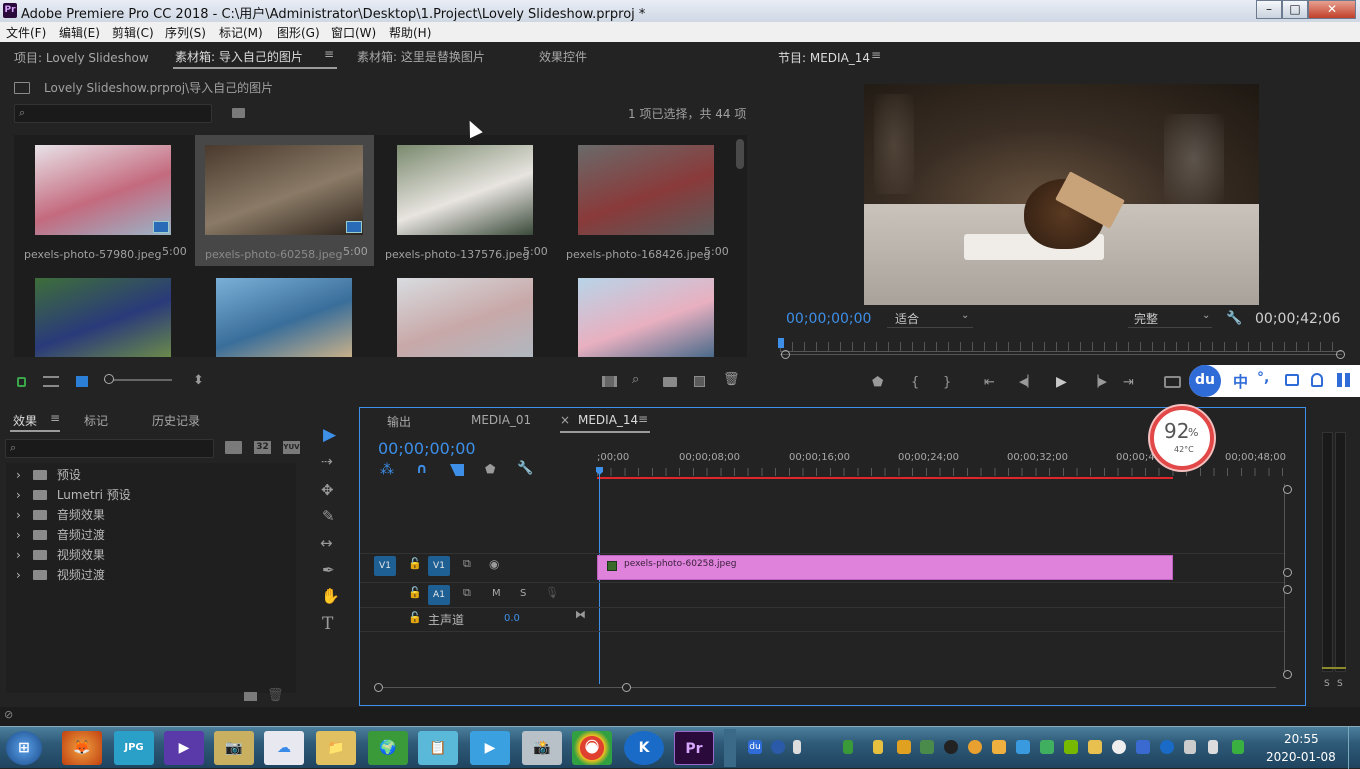 Image resolution: width=1360 pixels, height=769 pixels. Describe the element at coordinates (523, 593) in the screenshot. I see `solo-button: S` at that location.